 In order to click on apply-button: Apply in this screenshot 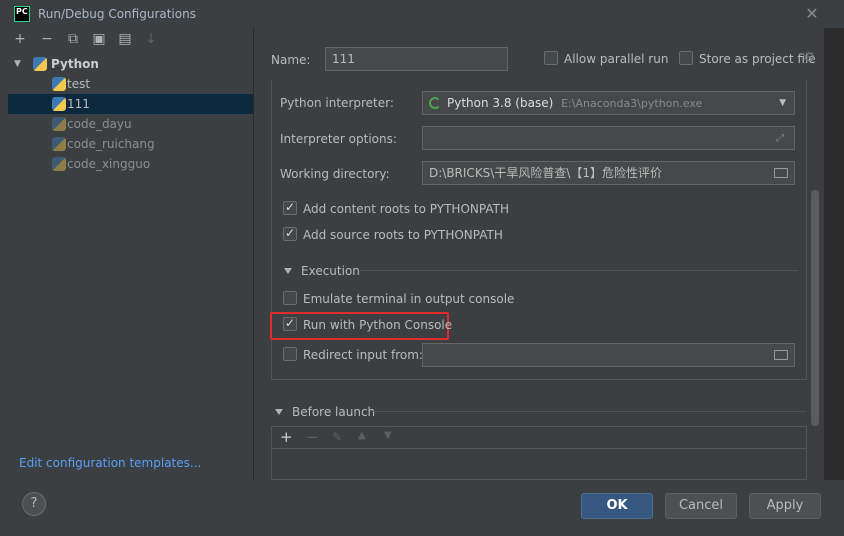, I will do `click(785, 506)`.